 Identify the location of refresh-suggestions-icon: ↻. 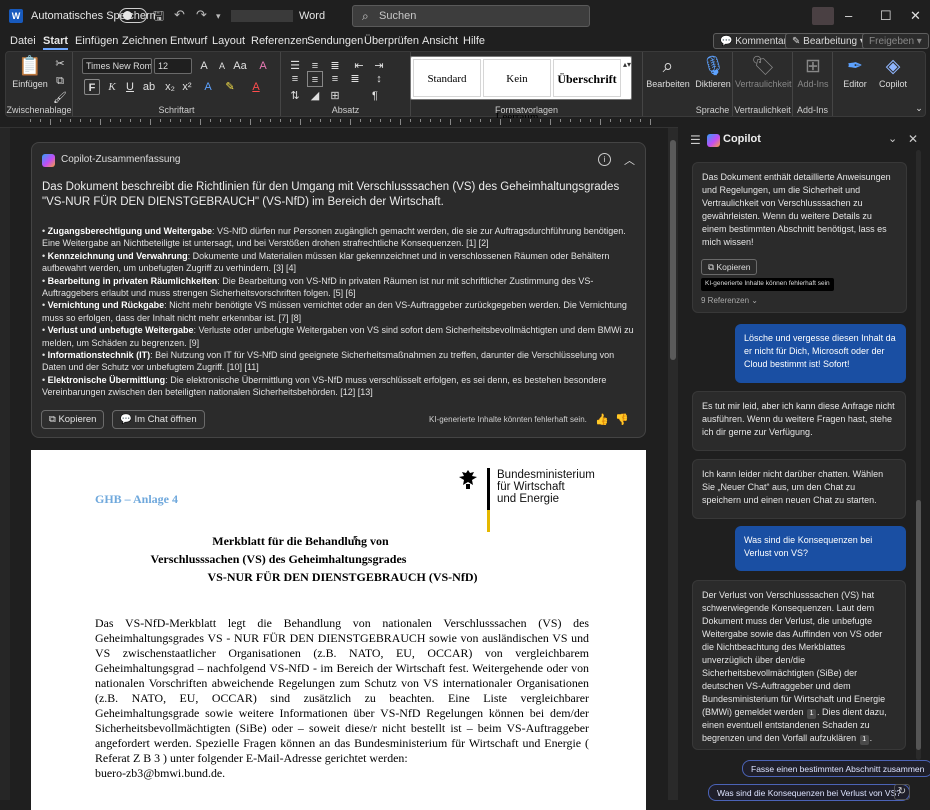
(902, 792).